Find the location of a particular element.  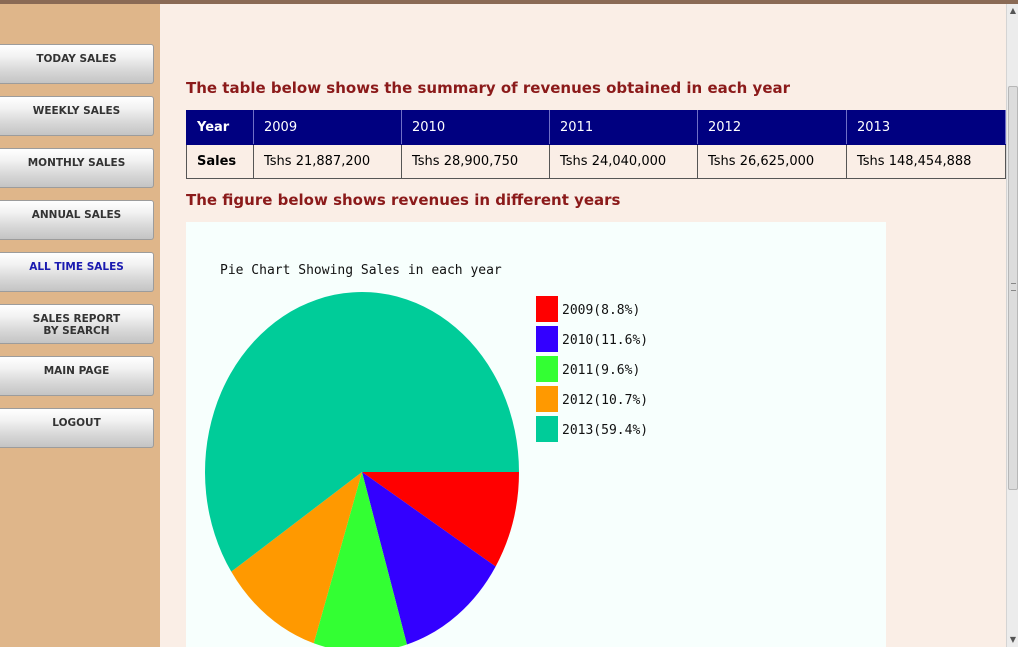

table-header-cell: 2012 is located at coordinates (772, 127).